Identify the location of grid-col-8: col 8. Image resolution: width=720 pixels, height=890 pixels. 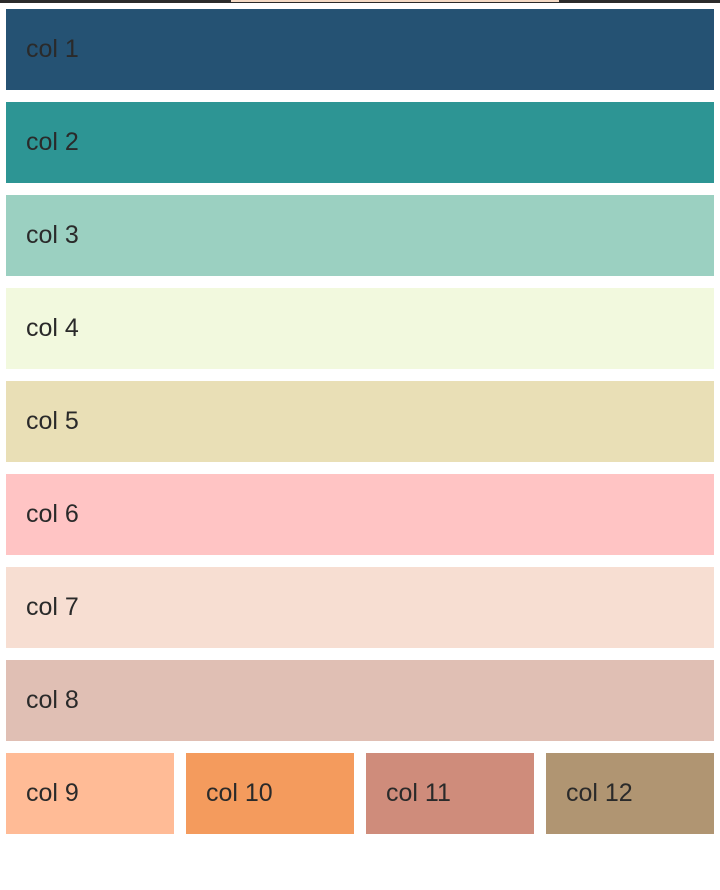
(360, 700).